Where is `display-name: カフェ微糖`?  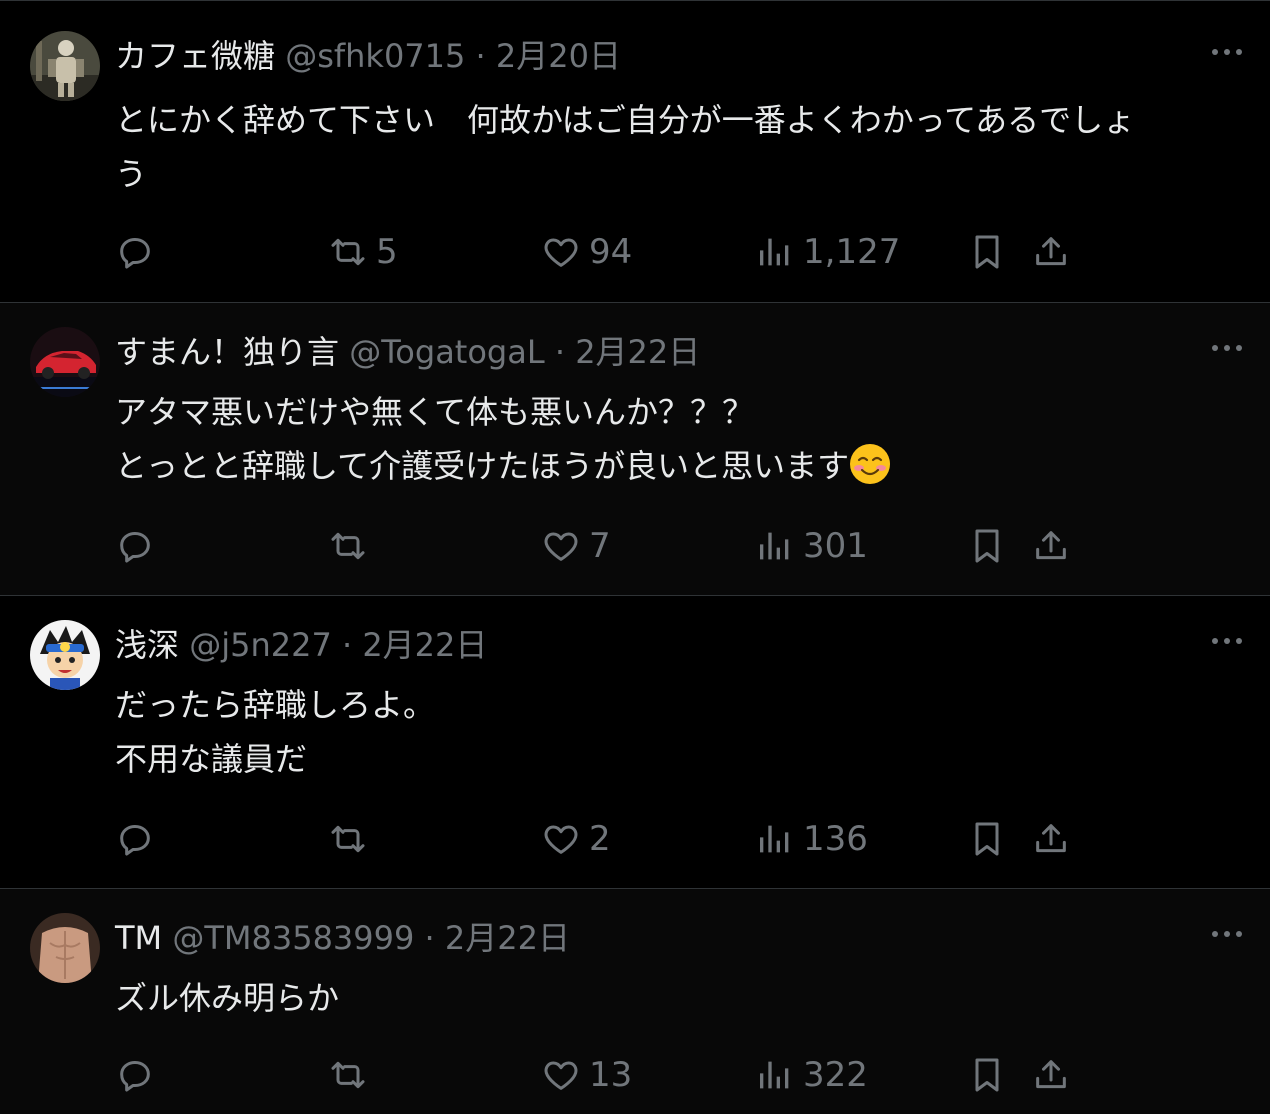
display-name: カフェ微糖 is located at coordinates (195, 56).